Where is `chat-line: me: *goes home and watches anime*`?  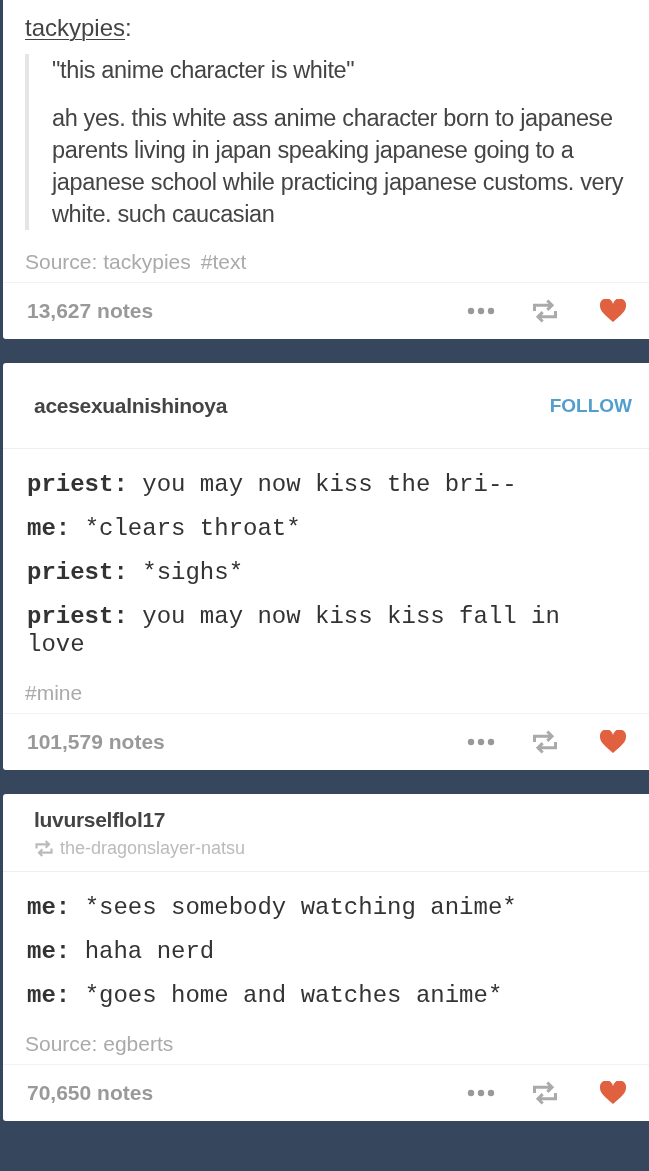 chat-line: me: *goes home and watches anime* is located at coordinates (265, 996).